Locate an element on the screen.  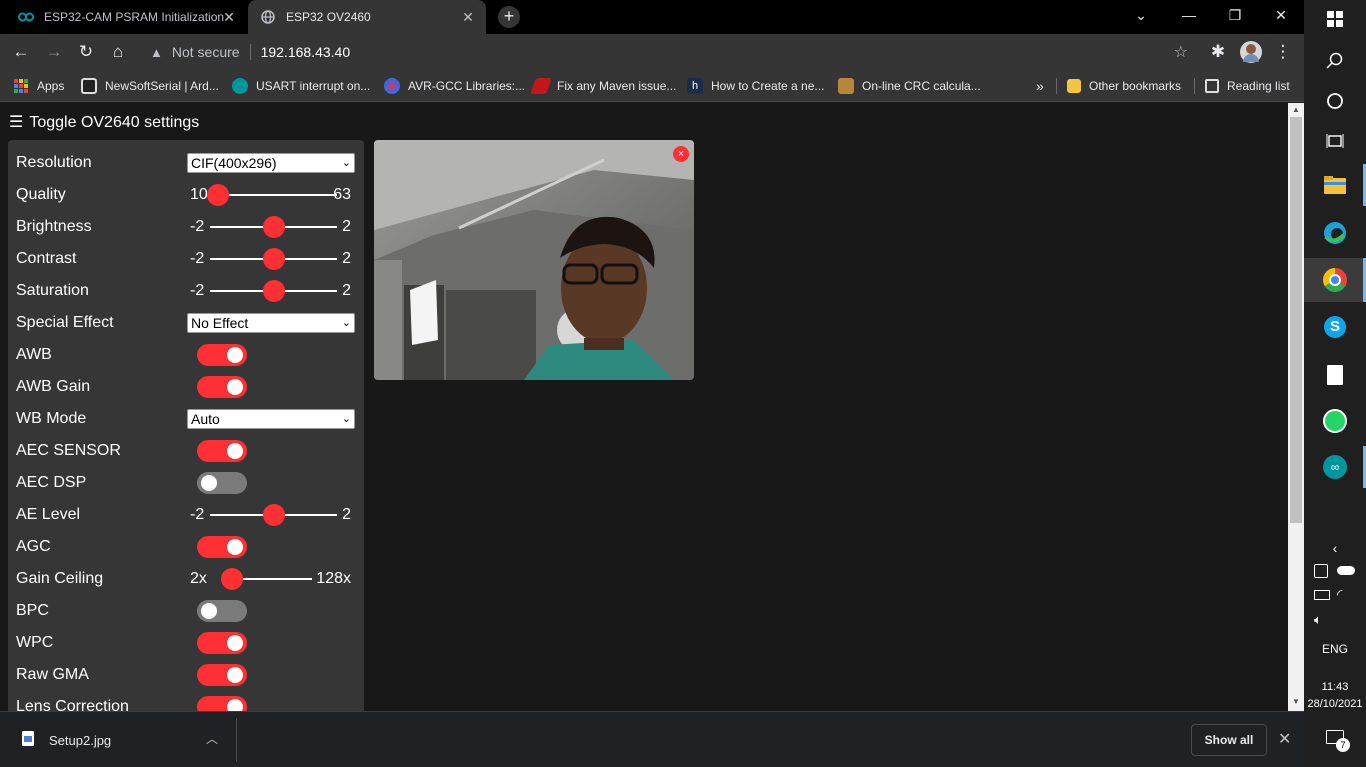
tab-esp32-ov2460: ESP32 OV2460 ✕ is located at coordinates (367, 17).